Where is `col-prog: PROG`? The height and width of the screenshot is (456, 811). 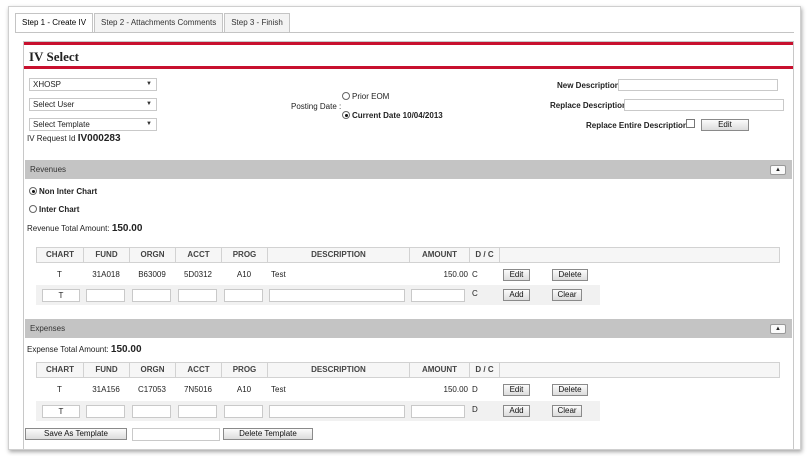
col-prog: PROG is located at coordinates (245, 255).